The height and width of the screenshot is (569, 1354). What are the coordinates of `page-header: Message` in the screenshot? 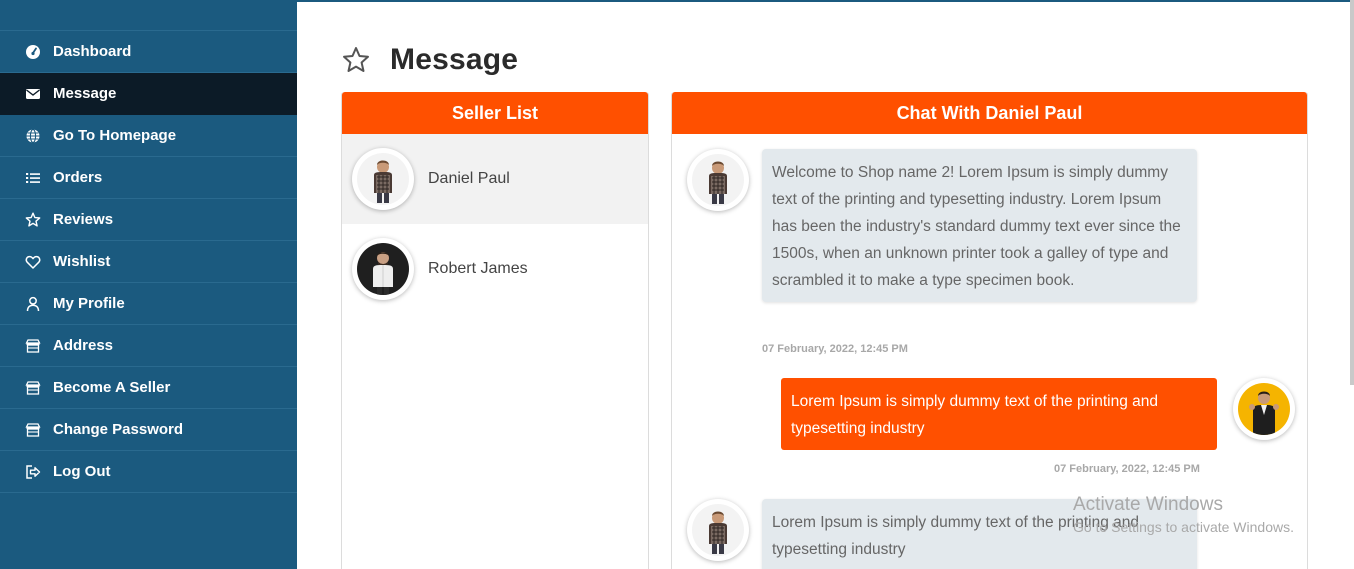 It's located at (429, 60).